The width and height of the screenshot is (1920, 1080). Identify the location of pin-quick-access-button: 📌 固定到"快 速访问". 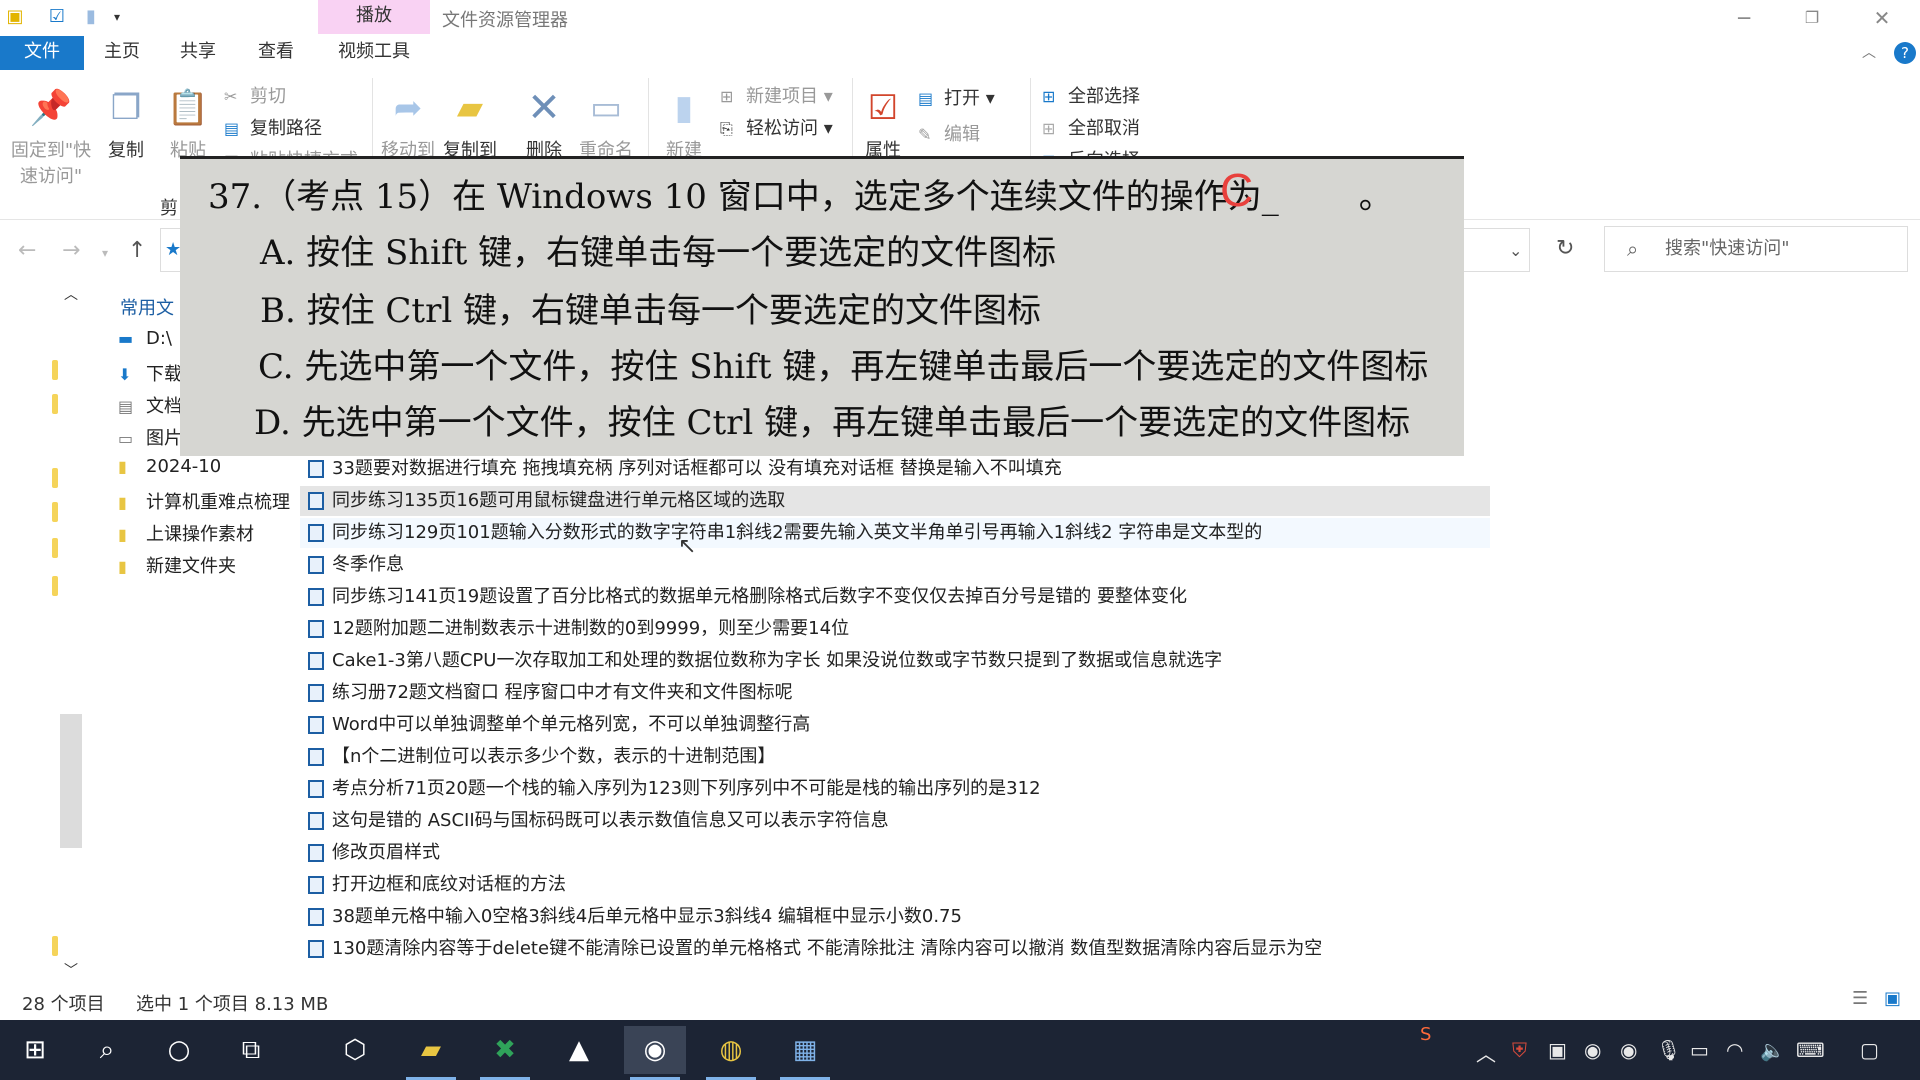
(51, 137).